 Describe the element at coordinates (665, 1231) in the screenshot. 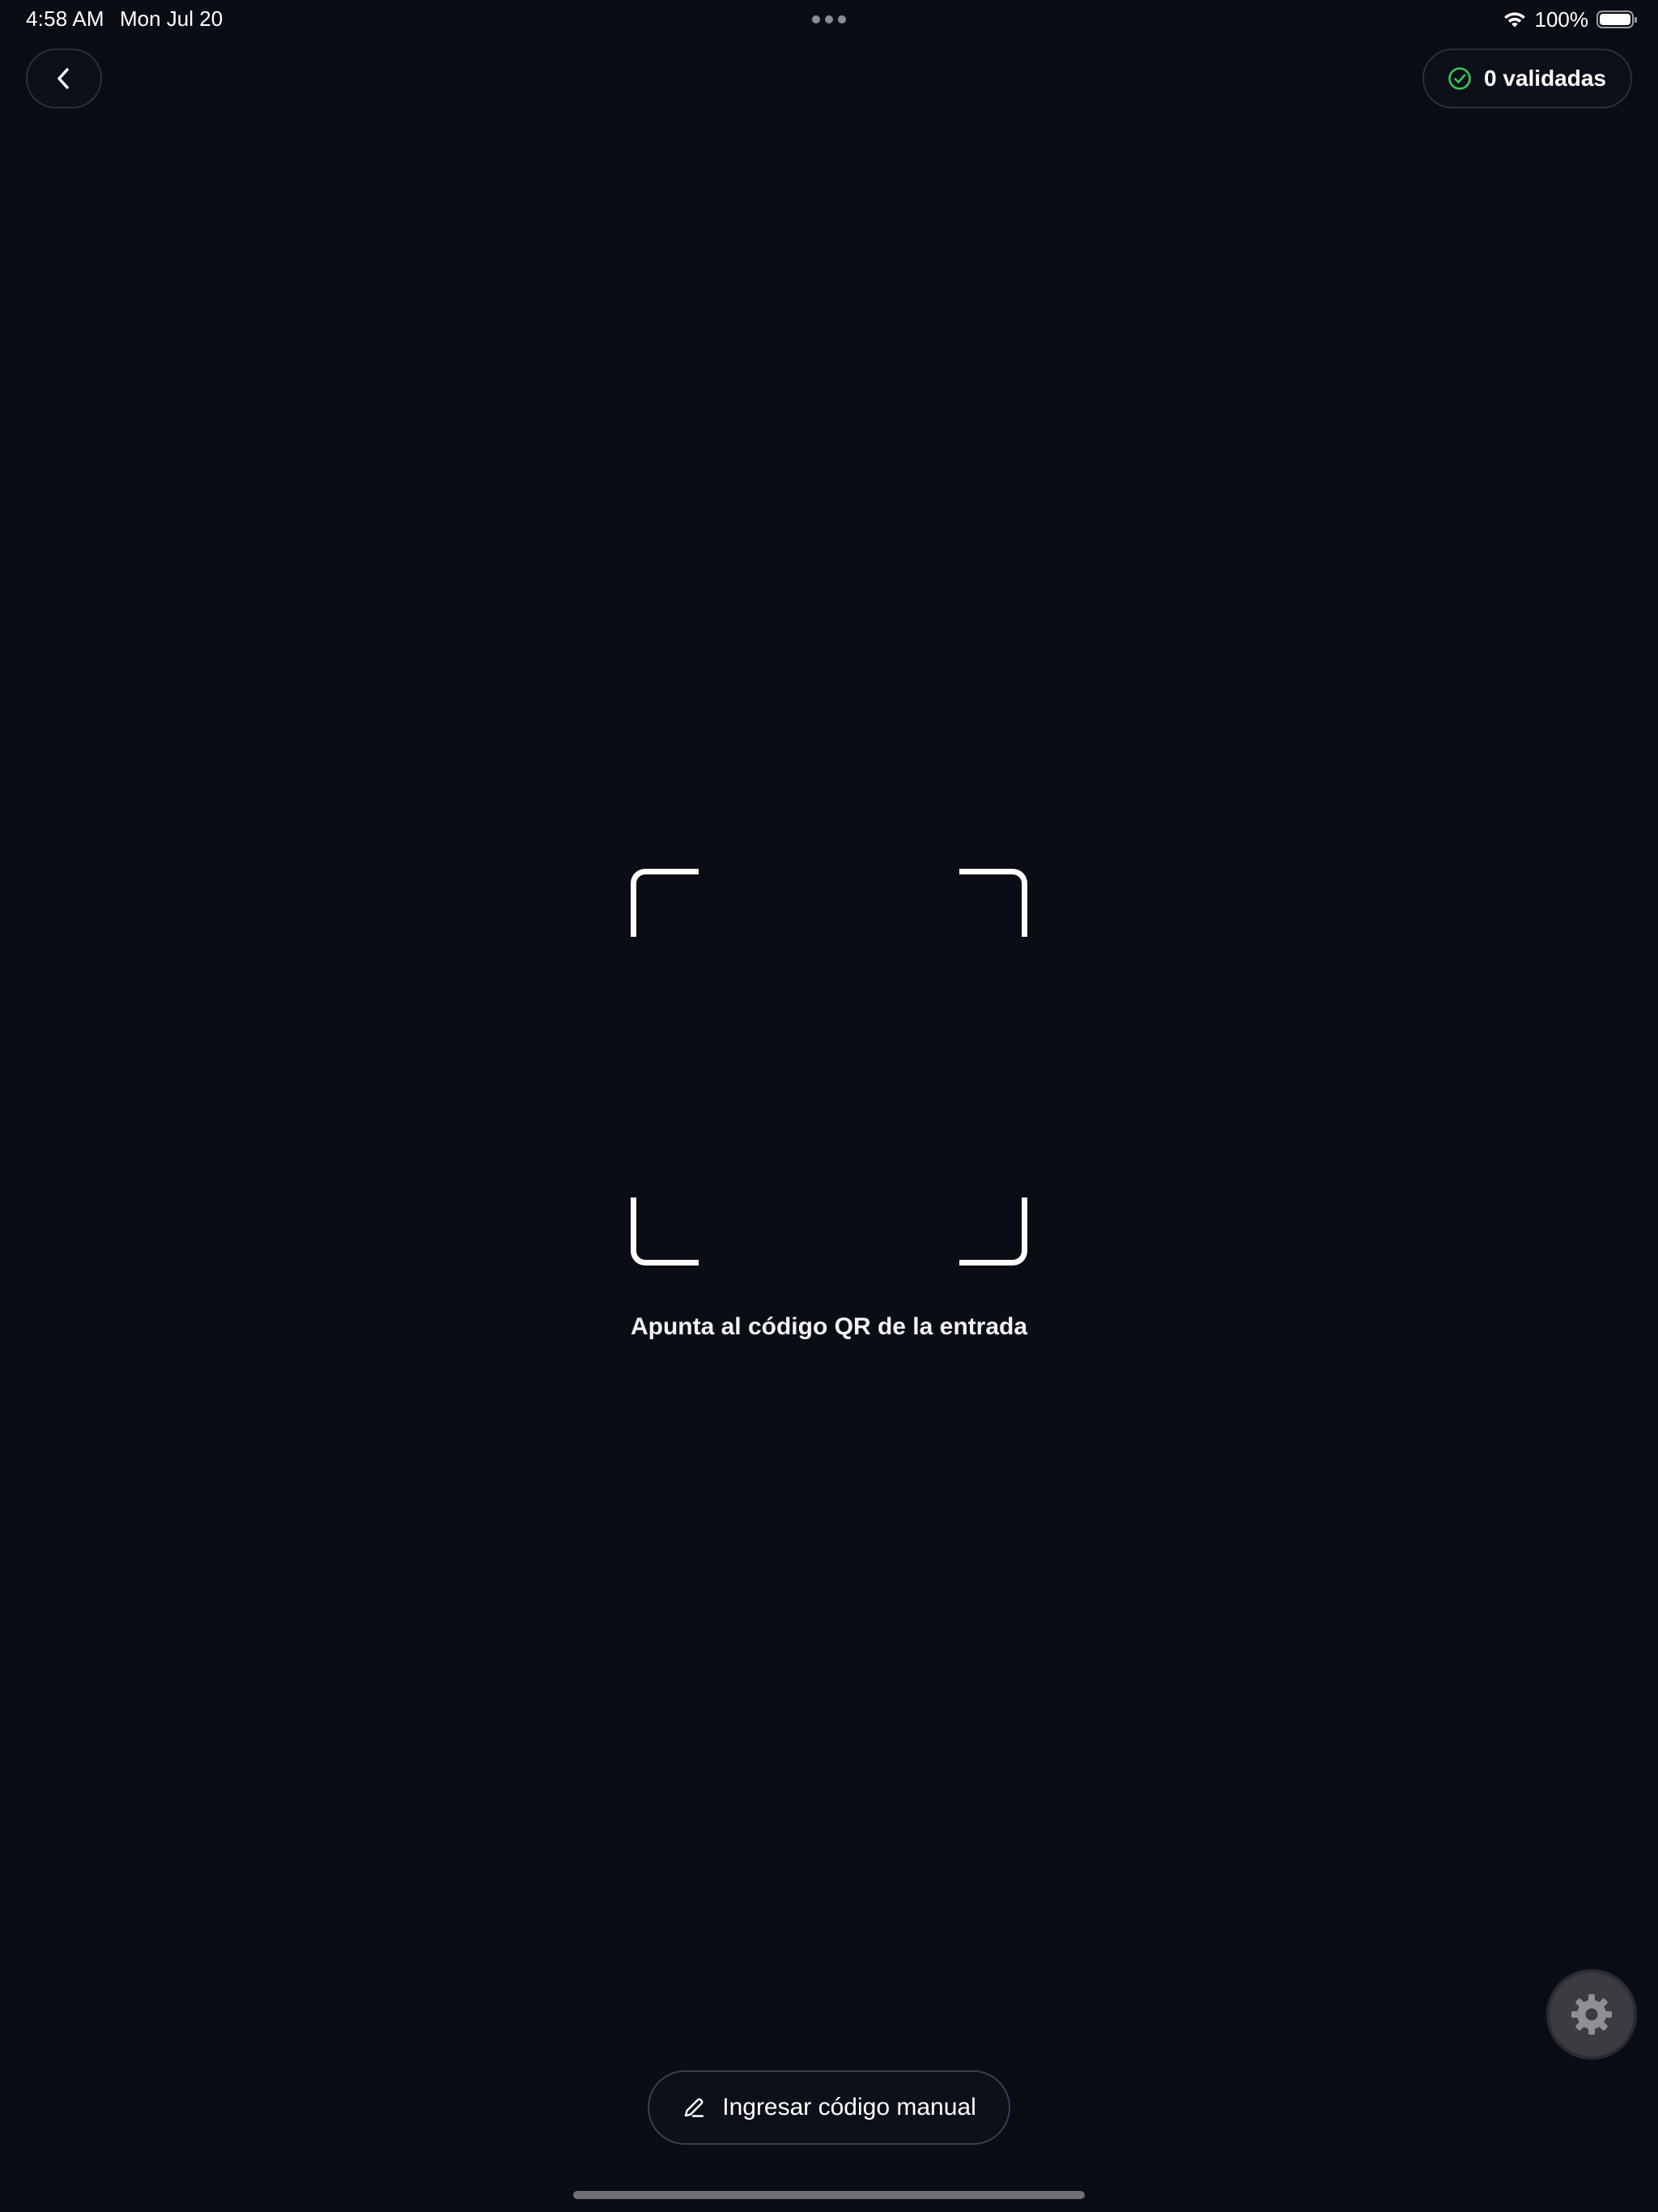

I see `scan-frame-corner-bottom-left` at that location.